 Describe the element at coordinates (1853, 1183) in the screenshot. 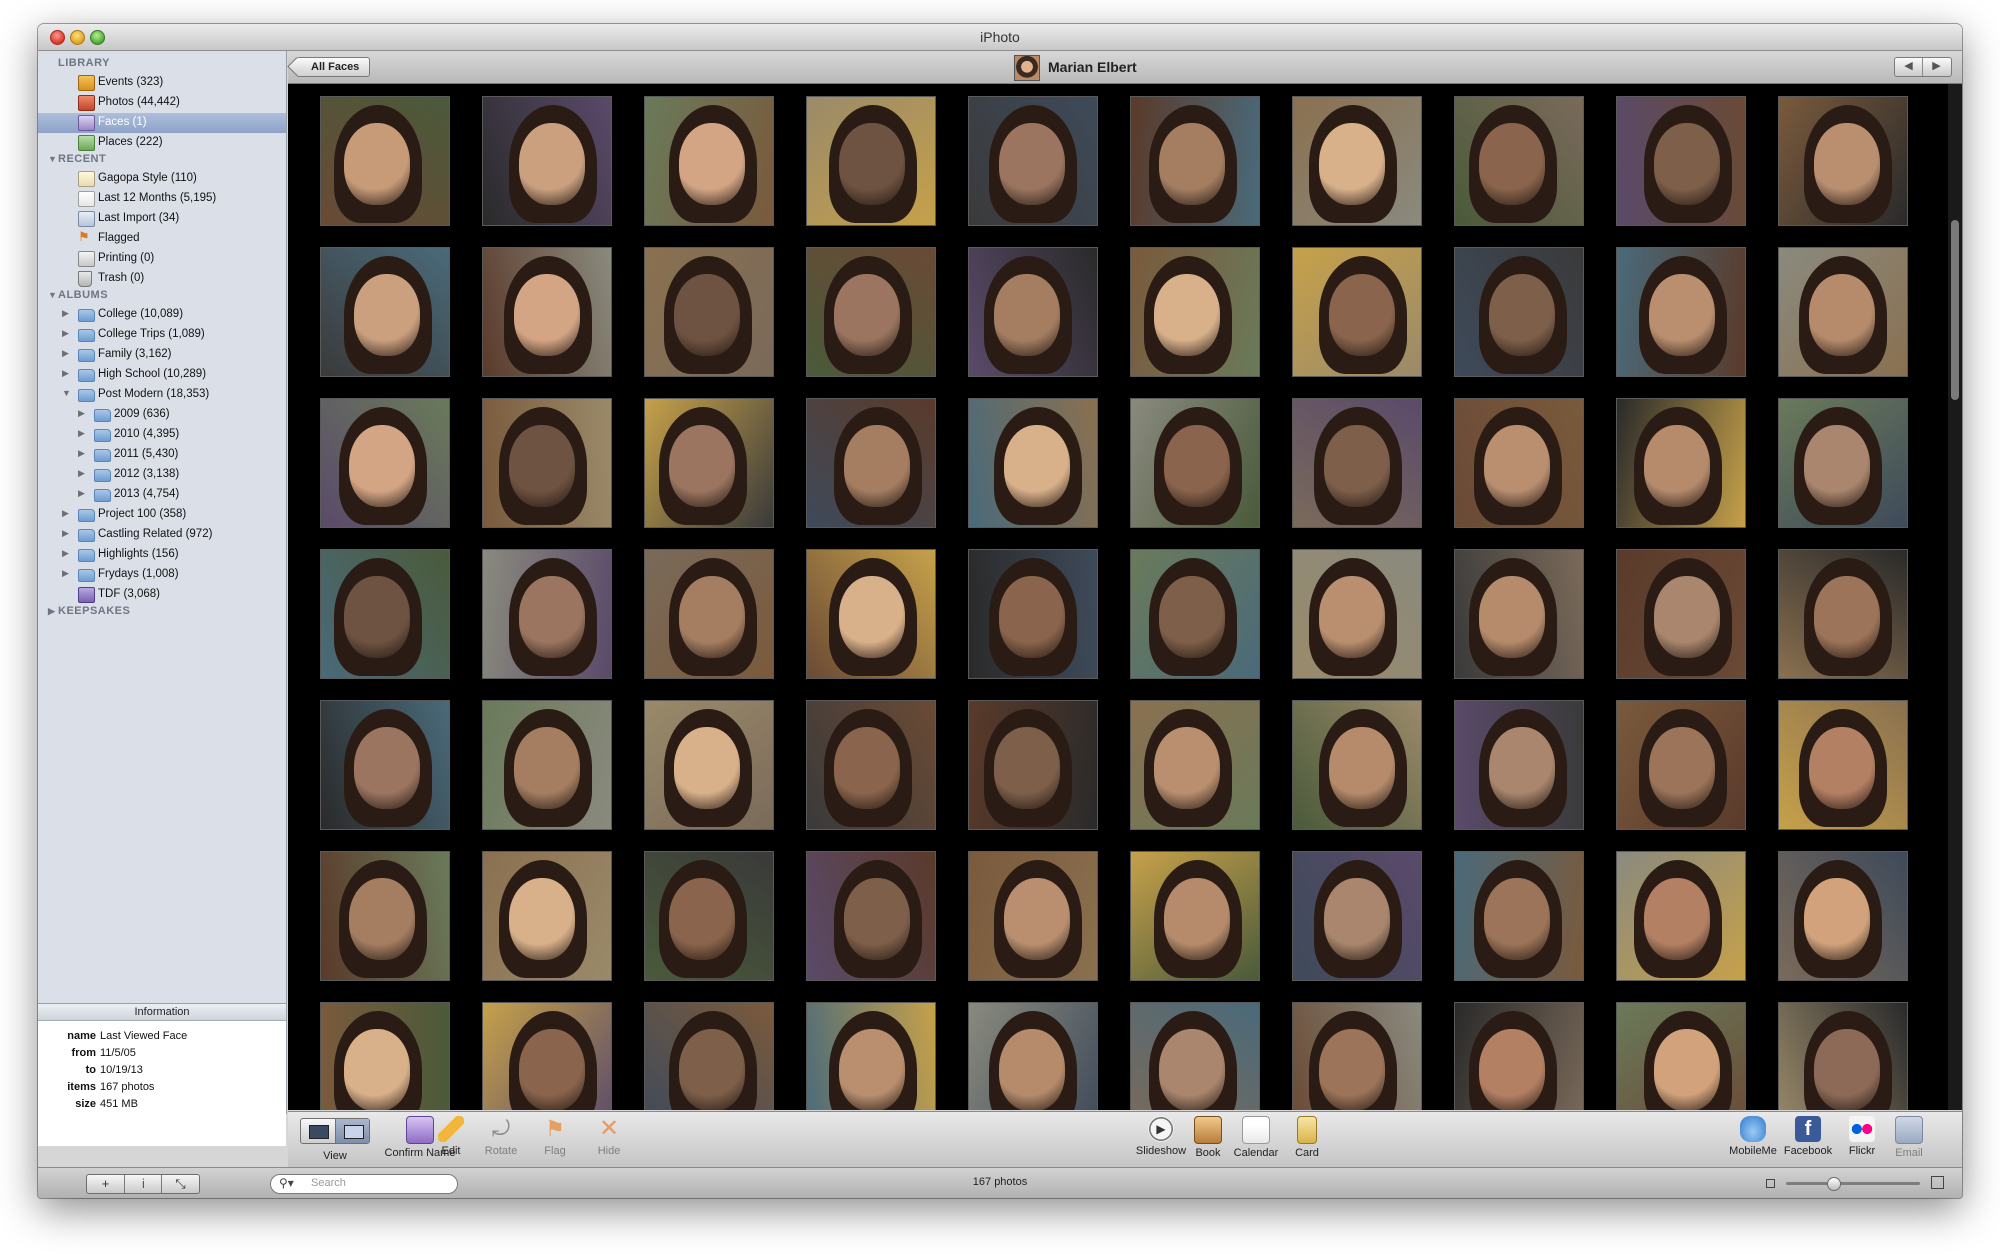

I see `zoom-track` at that location.